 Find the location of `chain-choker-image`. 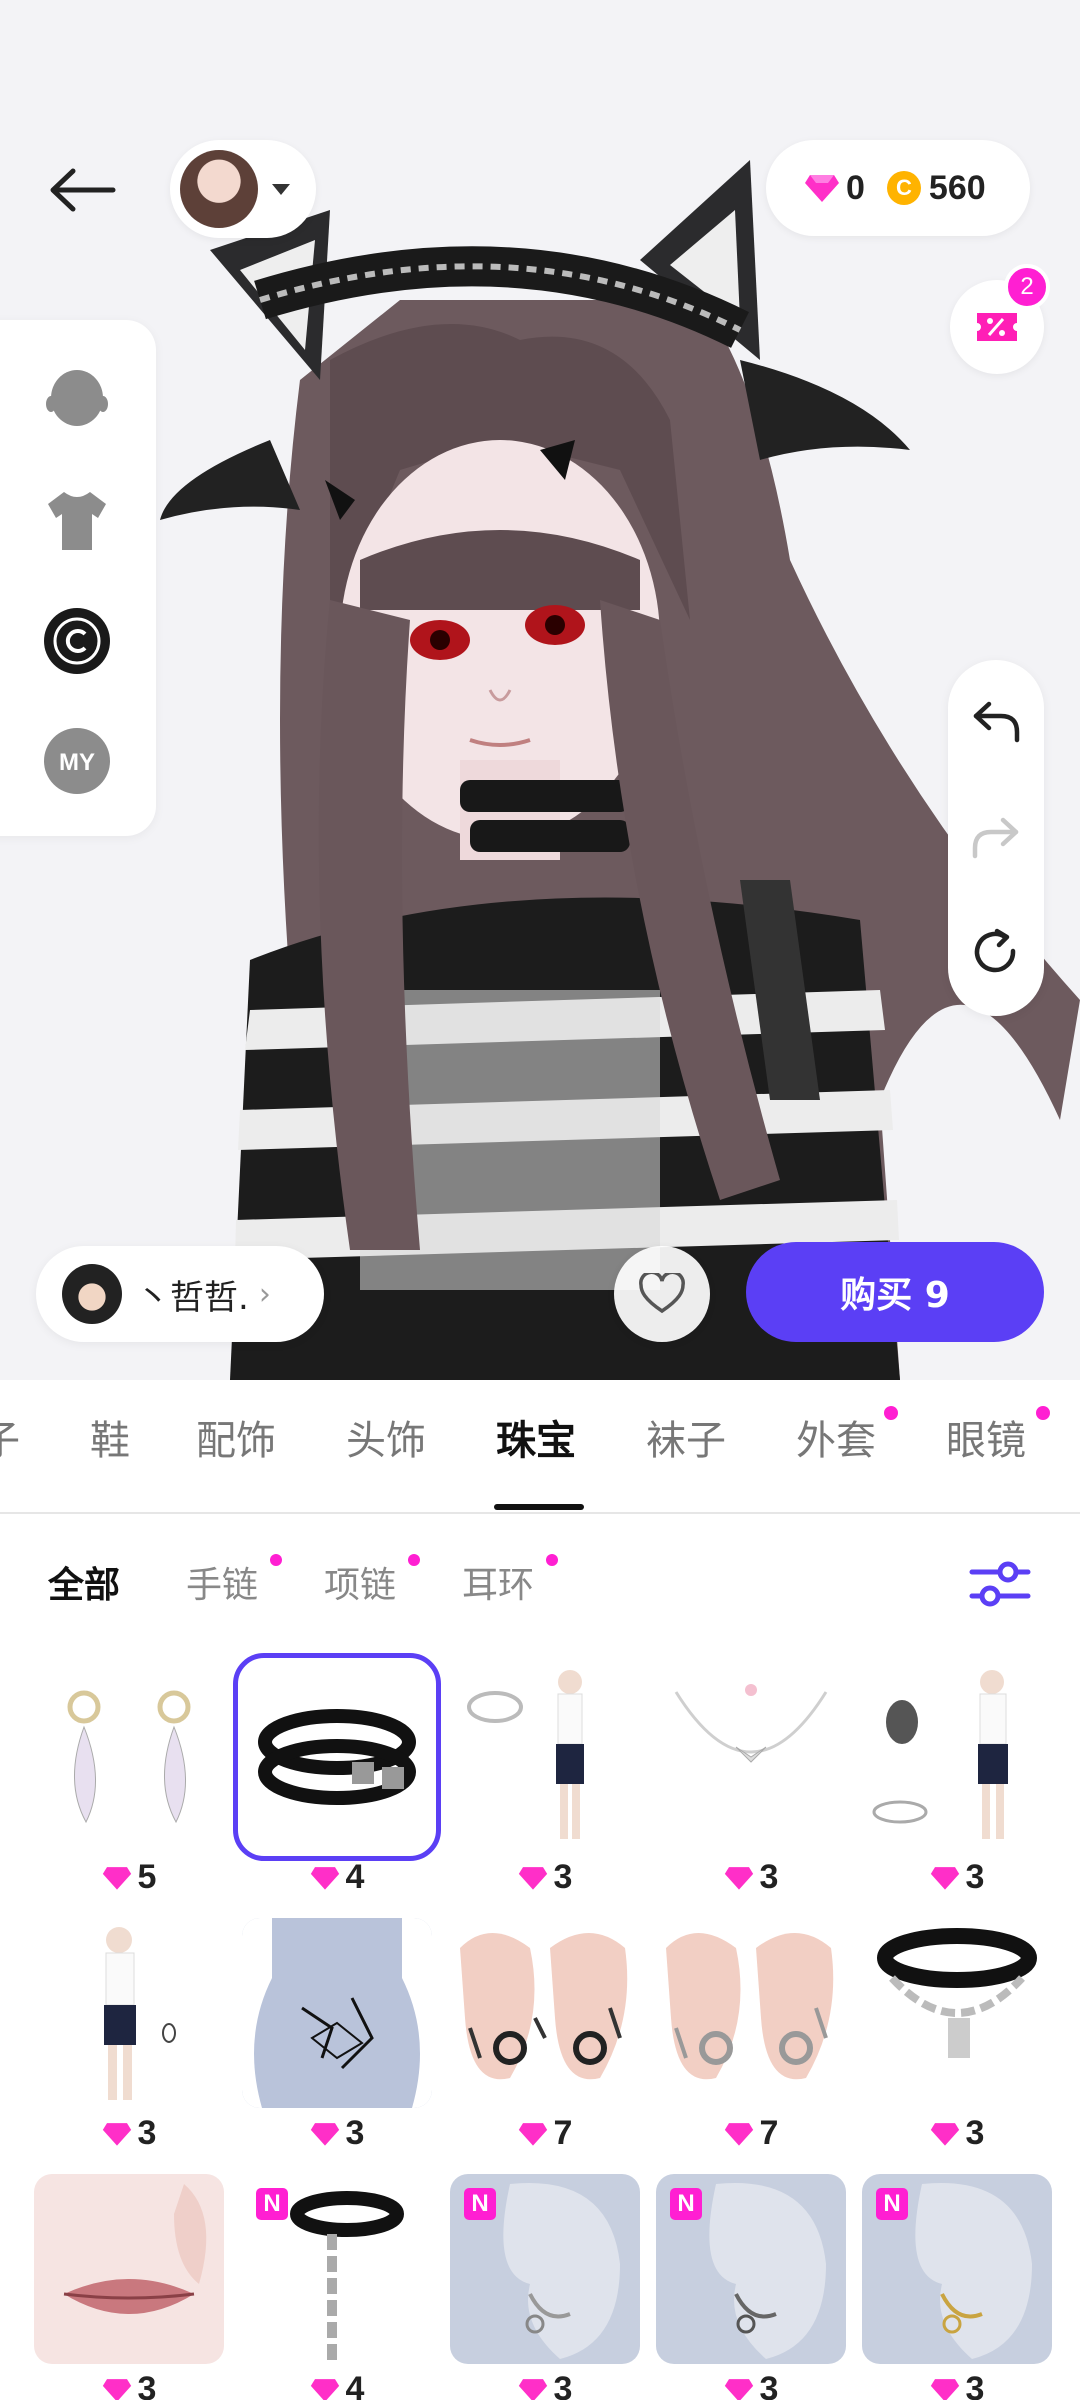

chain-choker-image is located at coordinates (957, 1993).